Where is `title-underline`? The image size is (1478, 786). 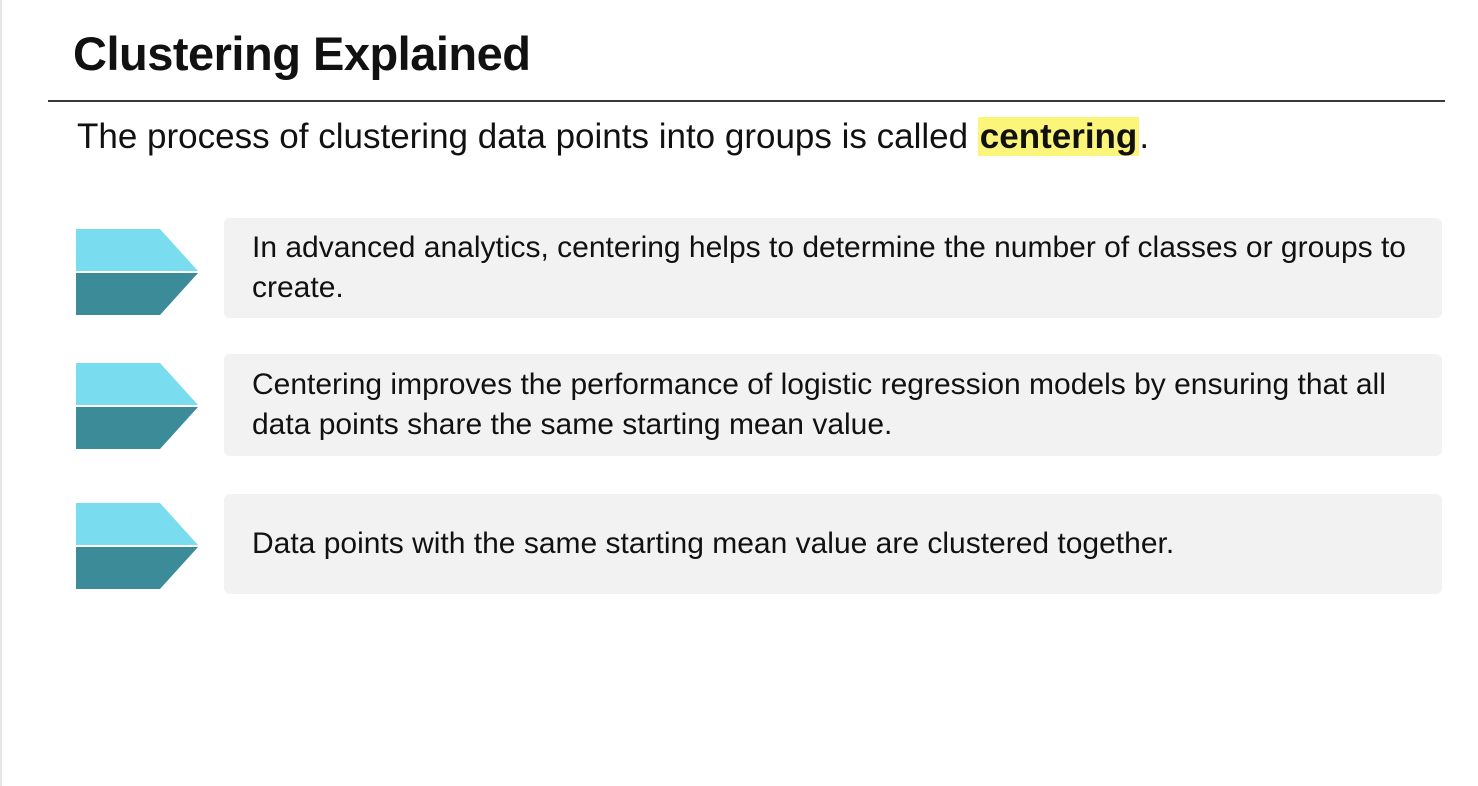 title-underline is located at coordinates (746, 101).